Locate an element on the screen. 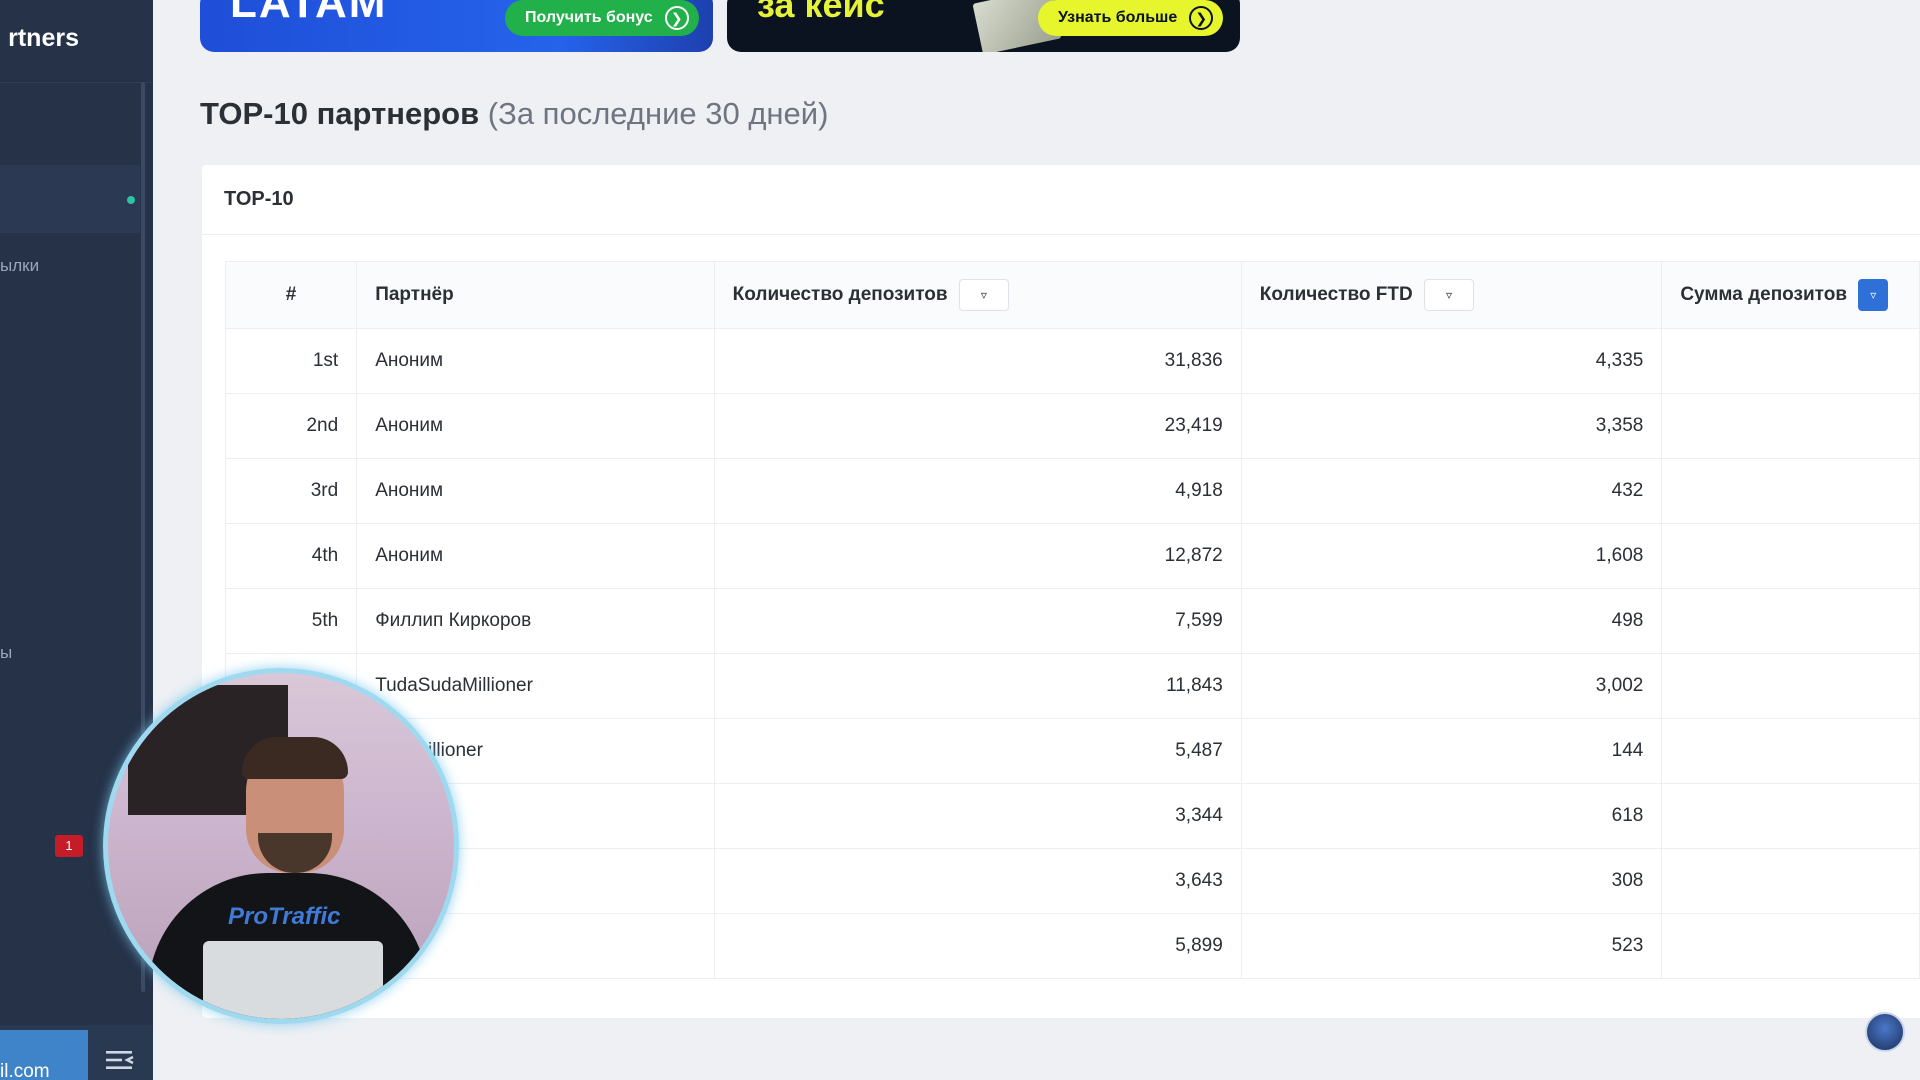  table-row: 2nd Аноним 23,419 3,358 is located at coordinates (1072, 426).